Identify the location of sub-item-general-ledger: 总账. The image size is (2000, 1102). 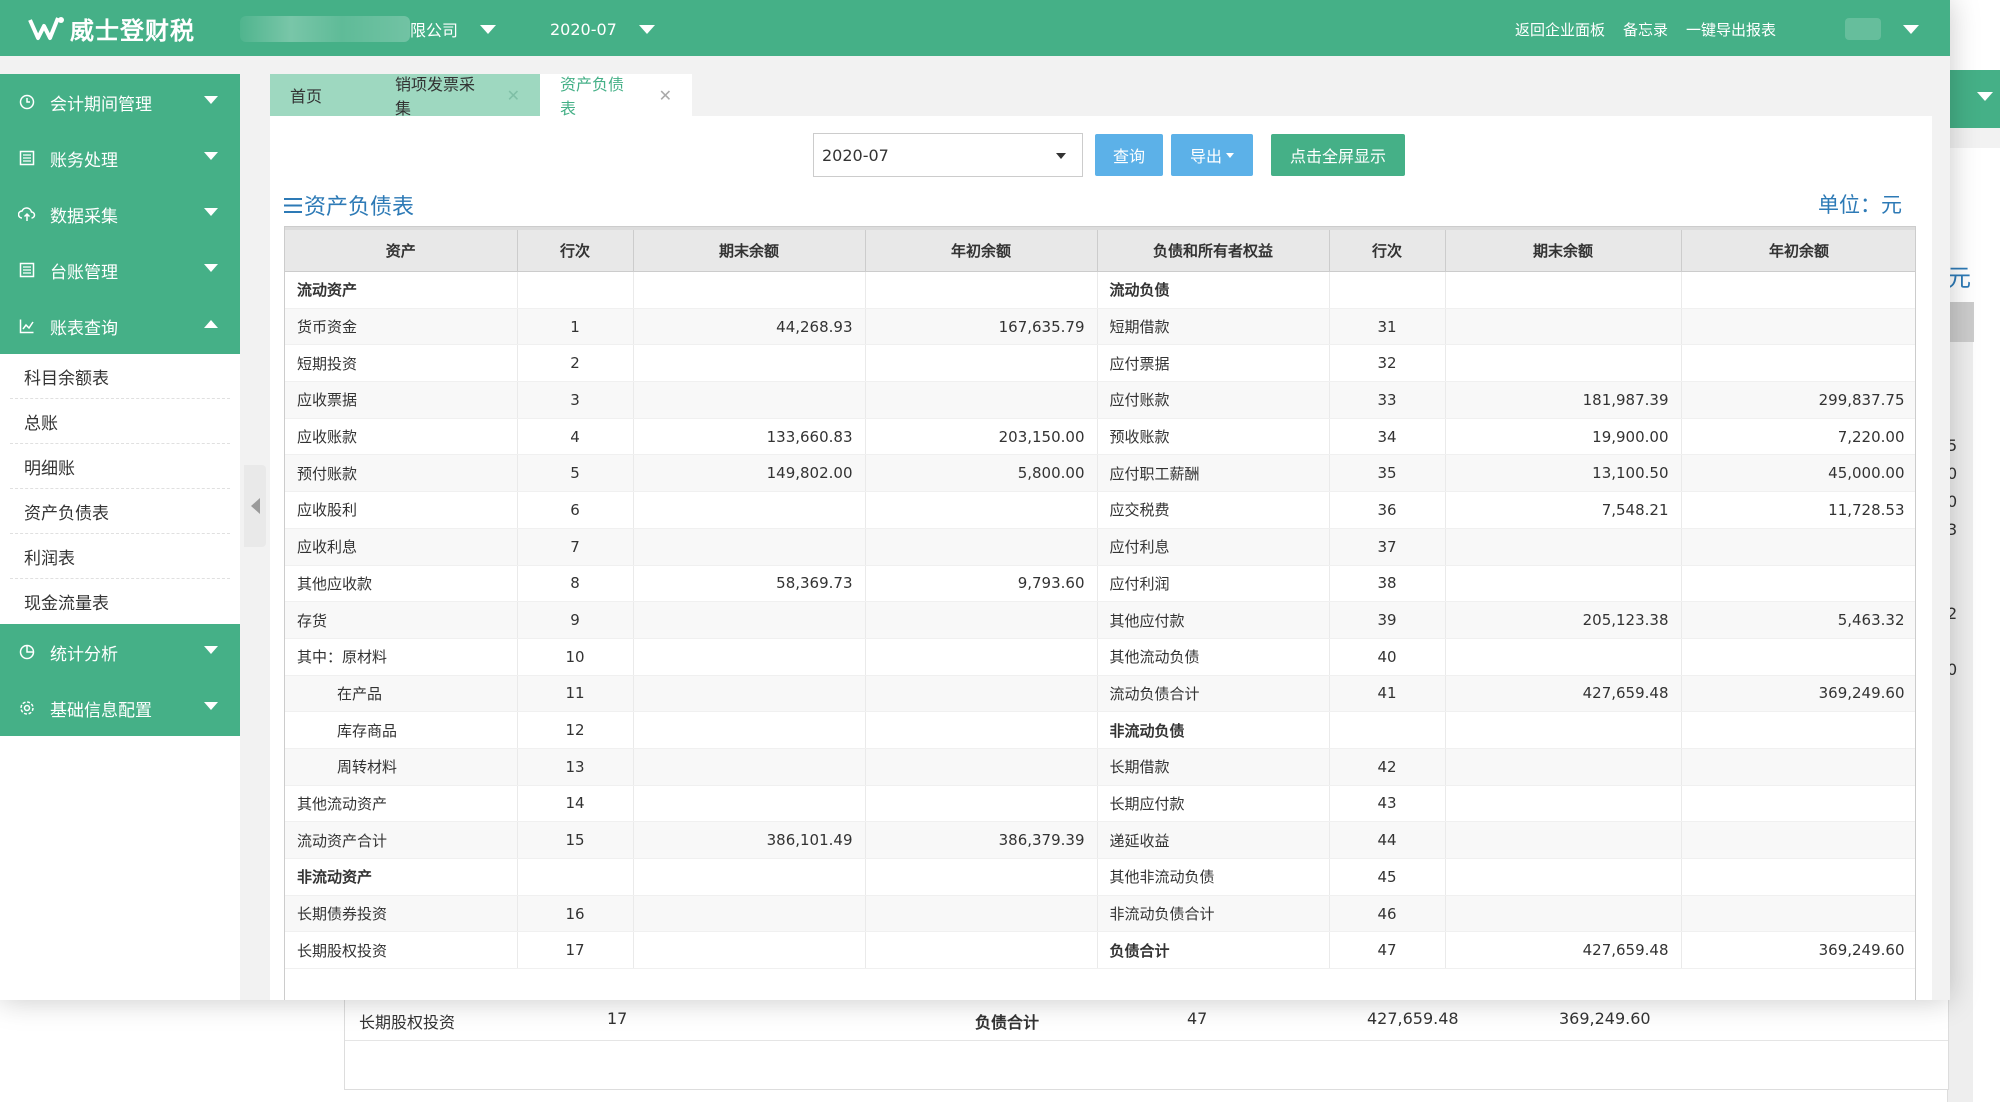
(120, 421).